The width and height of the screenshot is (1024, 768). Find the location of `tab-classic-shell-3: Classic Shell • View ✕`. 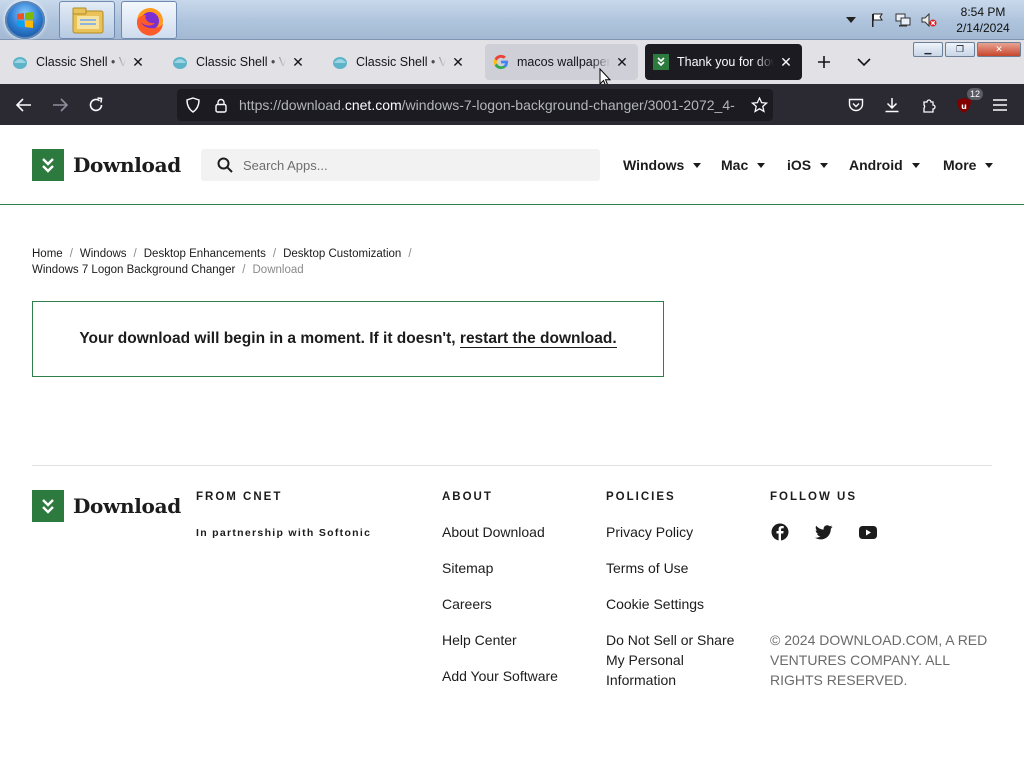

tab-classic-shell-3: Classic Shell • View ✕ is located at coordinates (399, 62).